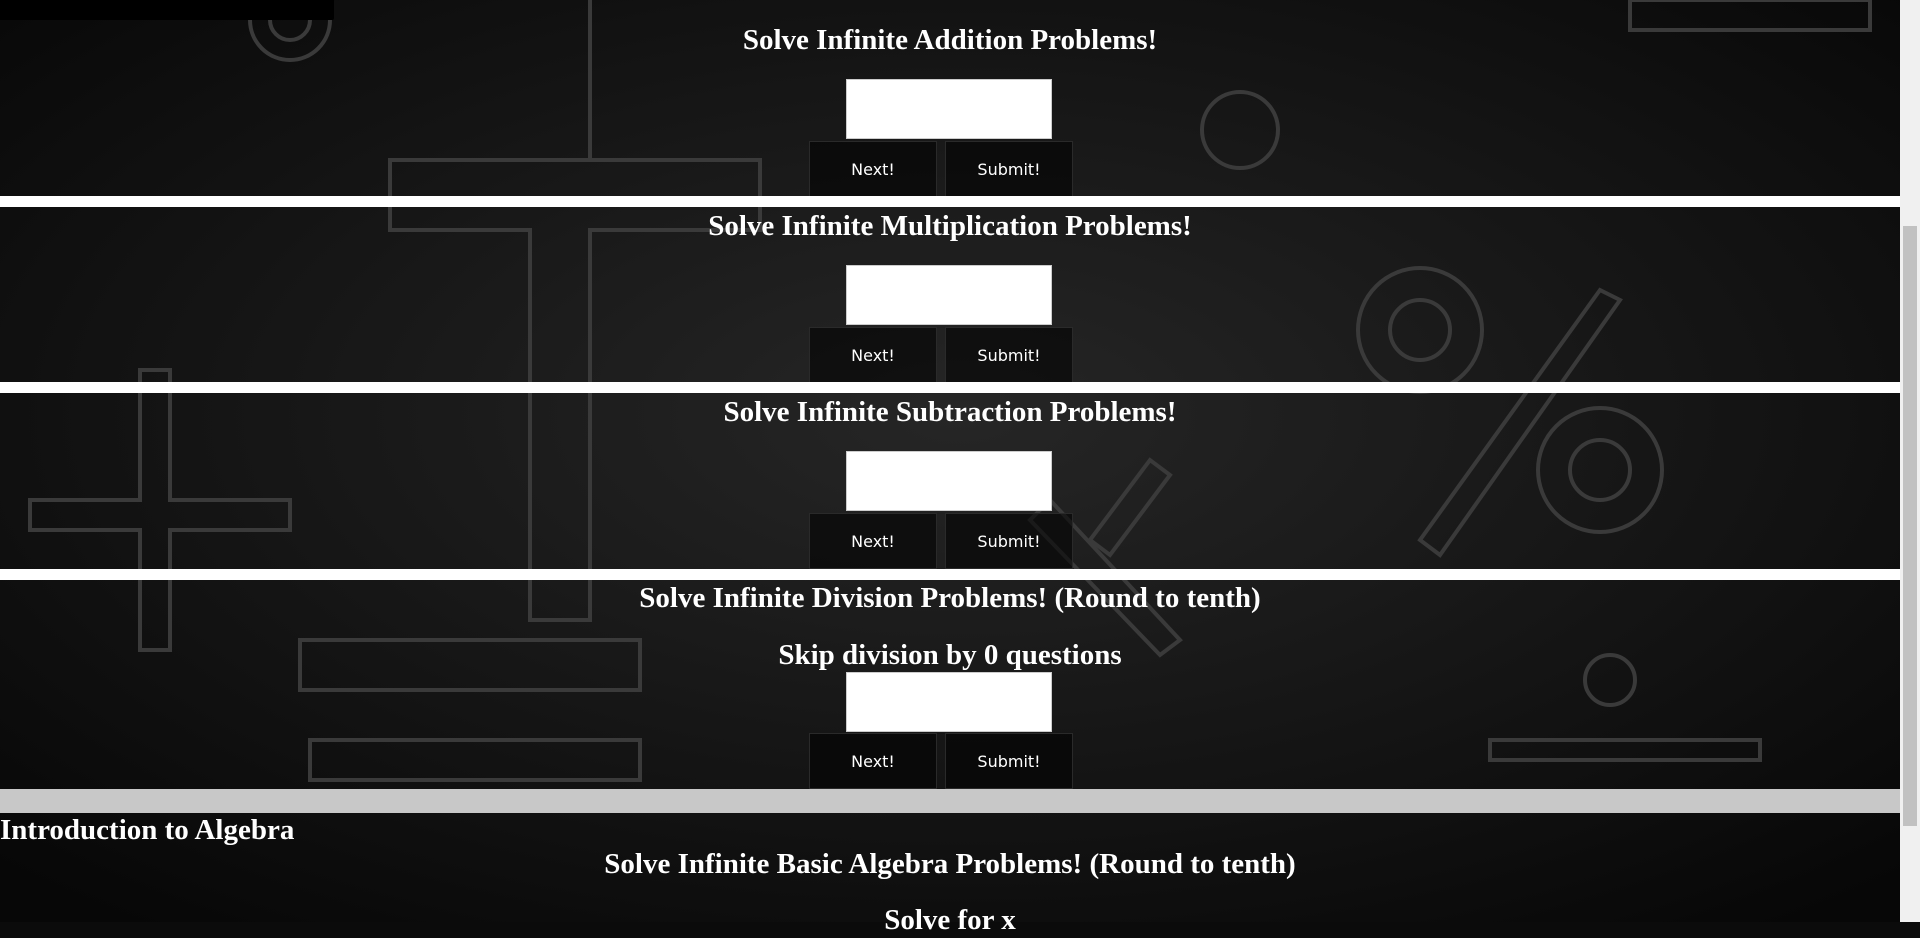 The image size is (1920, 938). I want to click on subtraction-submit-button: Submit!, so click(1009, 541).